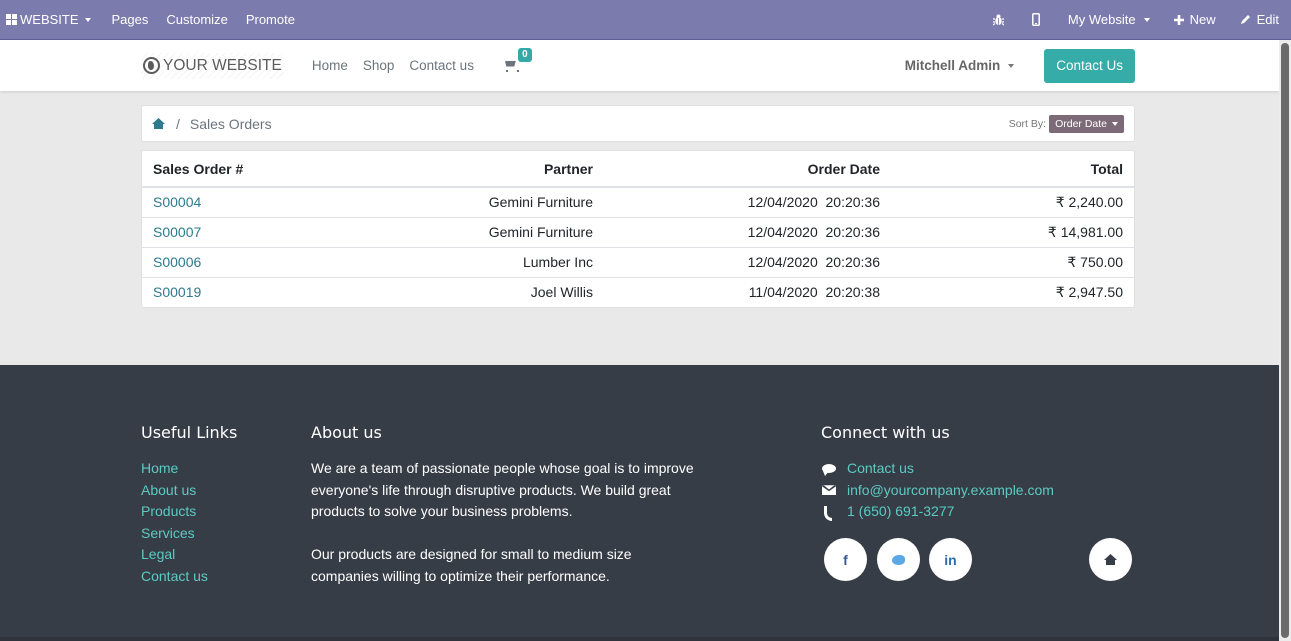 The width and height of the screenshot is (1291, 641). I want to click on home-button, so click(1110, 559).